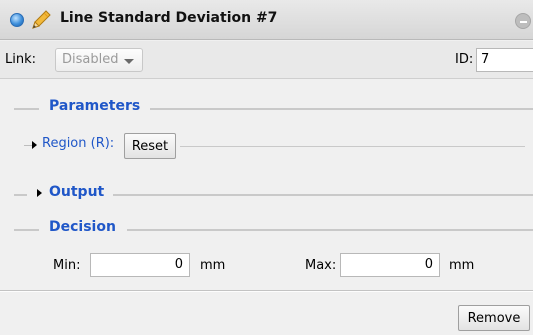 The width and height of the screenshot is (533, 335). I want to click on pencil-icon, so click(41, 20).